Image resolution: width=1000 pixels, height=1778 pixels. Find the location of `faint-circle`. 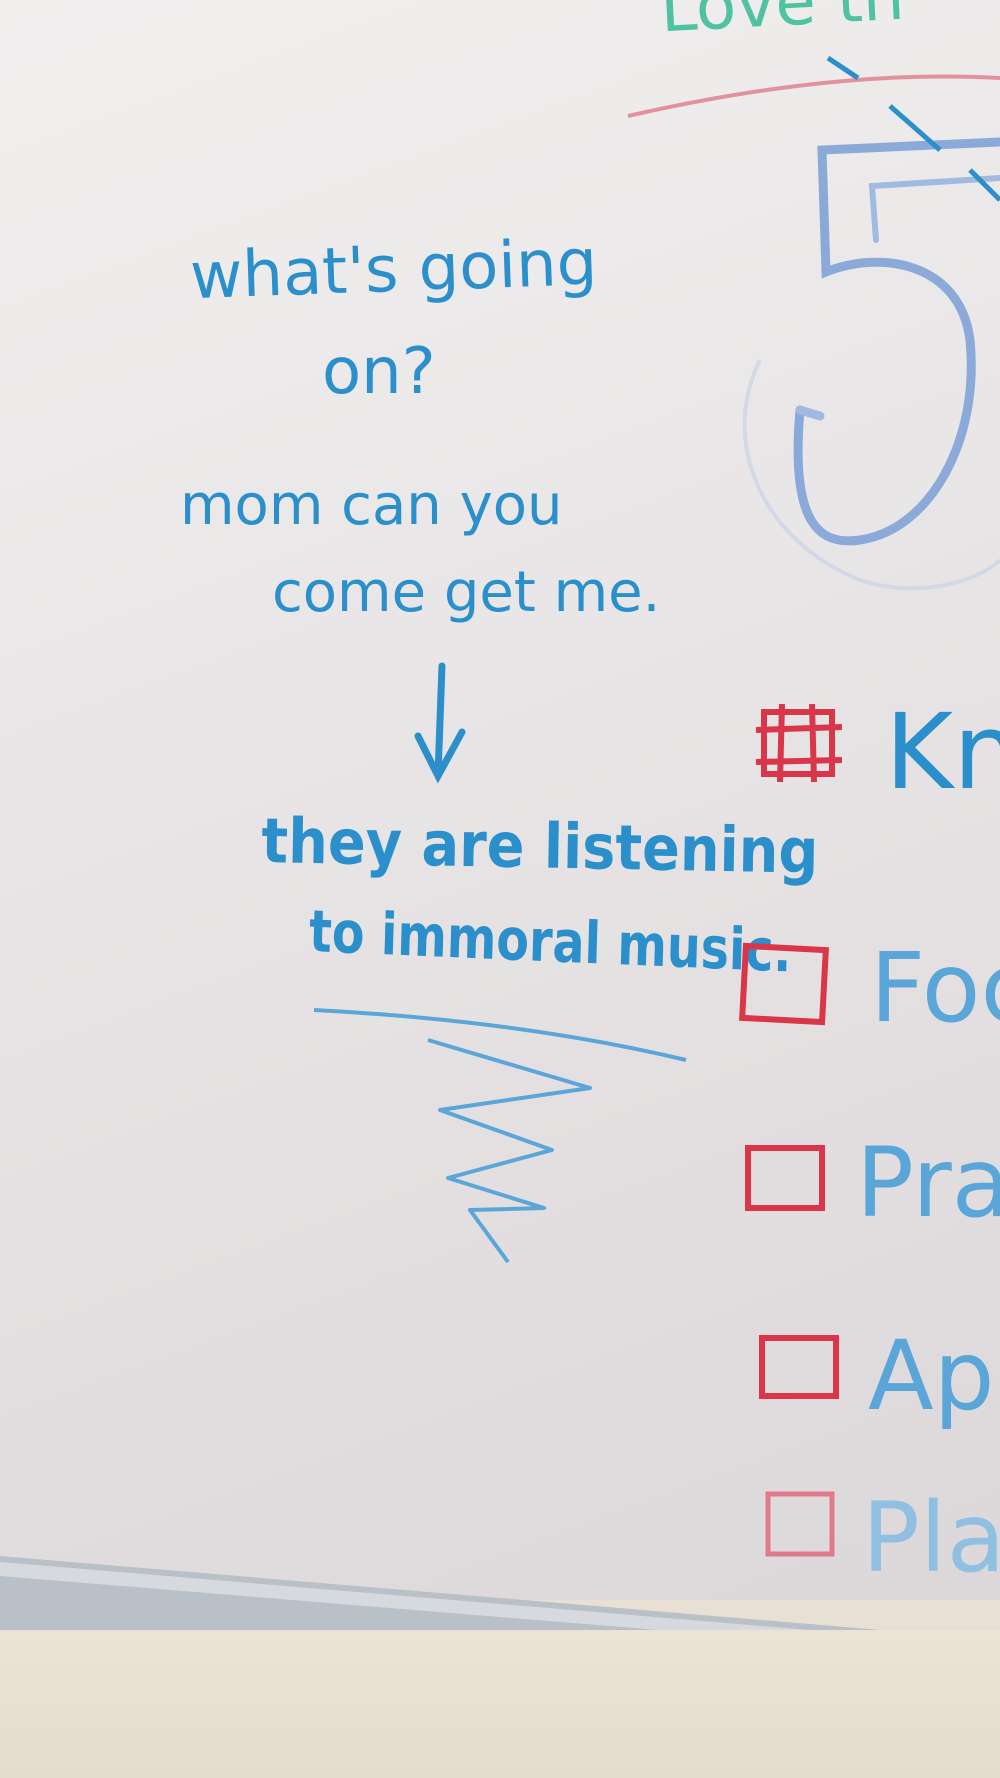

faint-circle is located at coordinates (871, 475).